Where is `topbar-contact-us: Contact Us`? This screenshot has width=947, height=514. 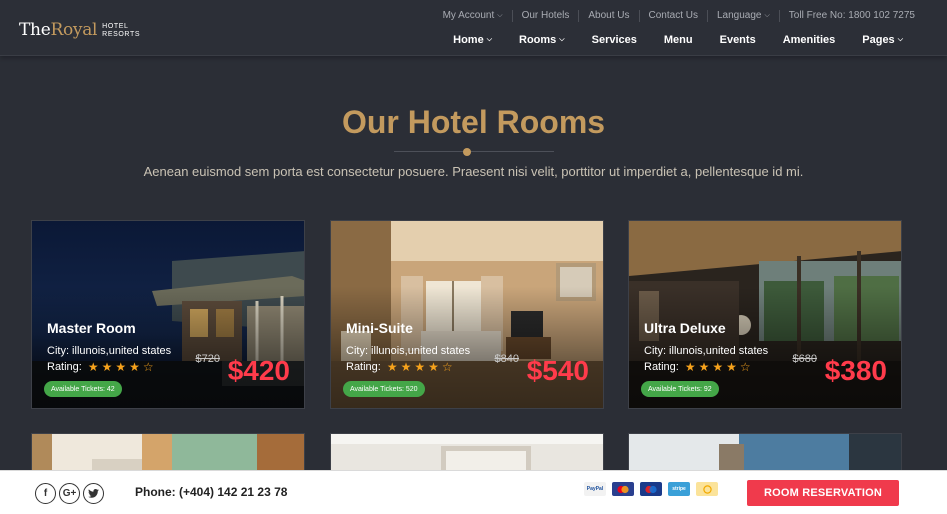
topbar-contact-us: Contact Us is located at coordinates (672, 16).